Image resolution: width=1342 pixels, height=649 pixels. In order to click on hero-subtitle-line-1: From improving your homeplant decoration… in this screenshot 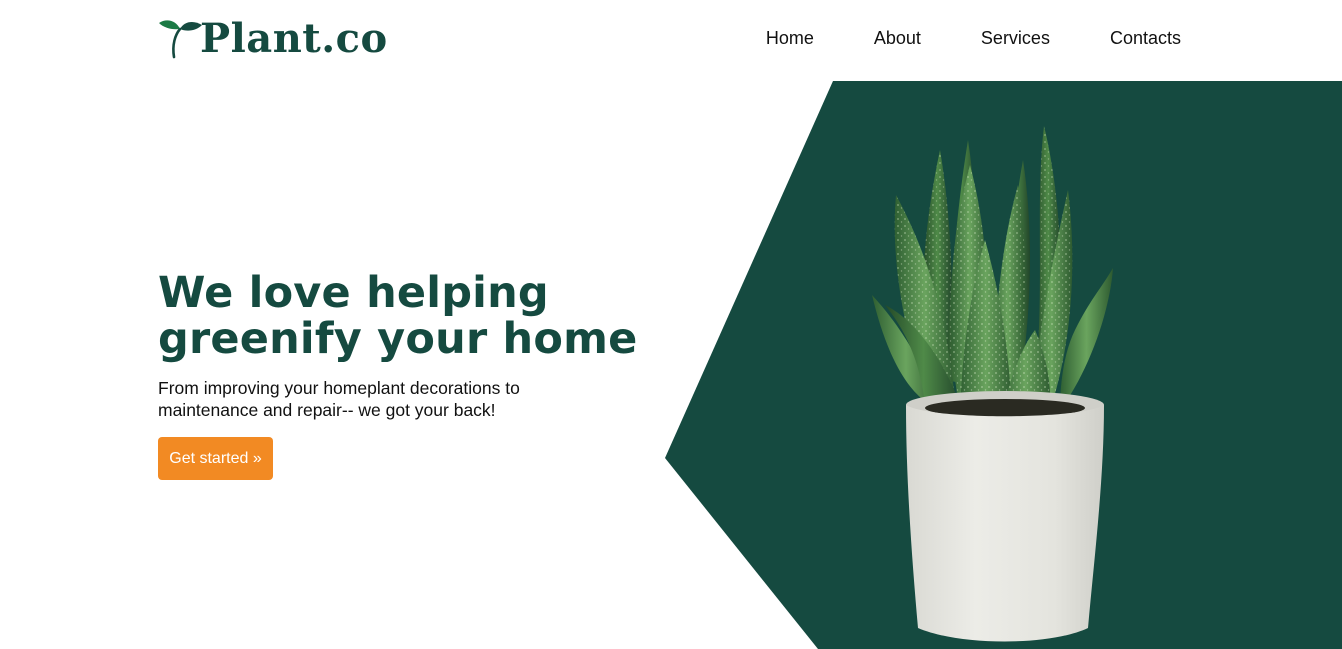, I will do `click(339, 388)`.